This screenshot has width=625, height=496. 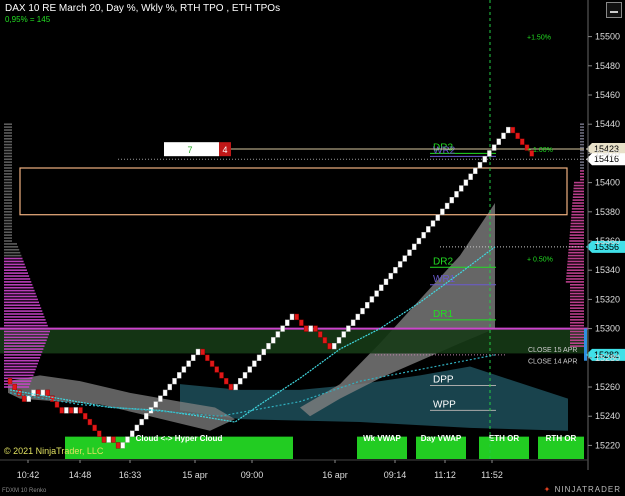 I want to click on price-tick-label: 15260, so click(x=607, y=387).